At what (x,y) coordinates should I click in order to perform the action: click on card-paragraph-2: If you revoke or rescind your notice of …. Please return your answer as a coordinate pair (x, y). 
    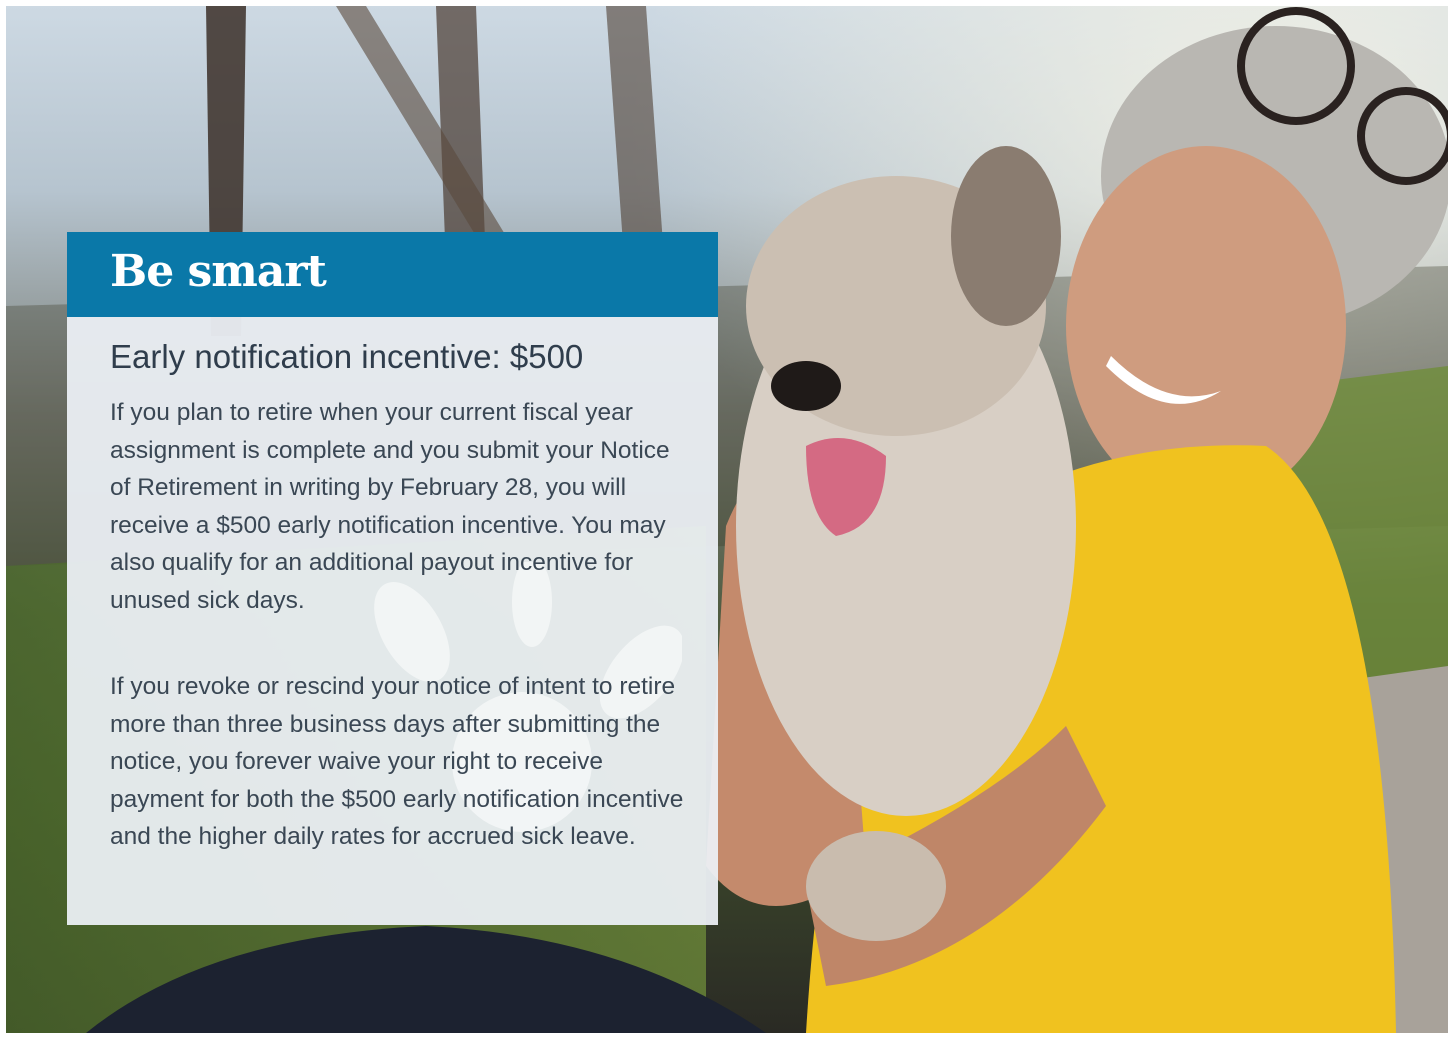
    Looking at the image, I should click on (397, 761).